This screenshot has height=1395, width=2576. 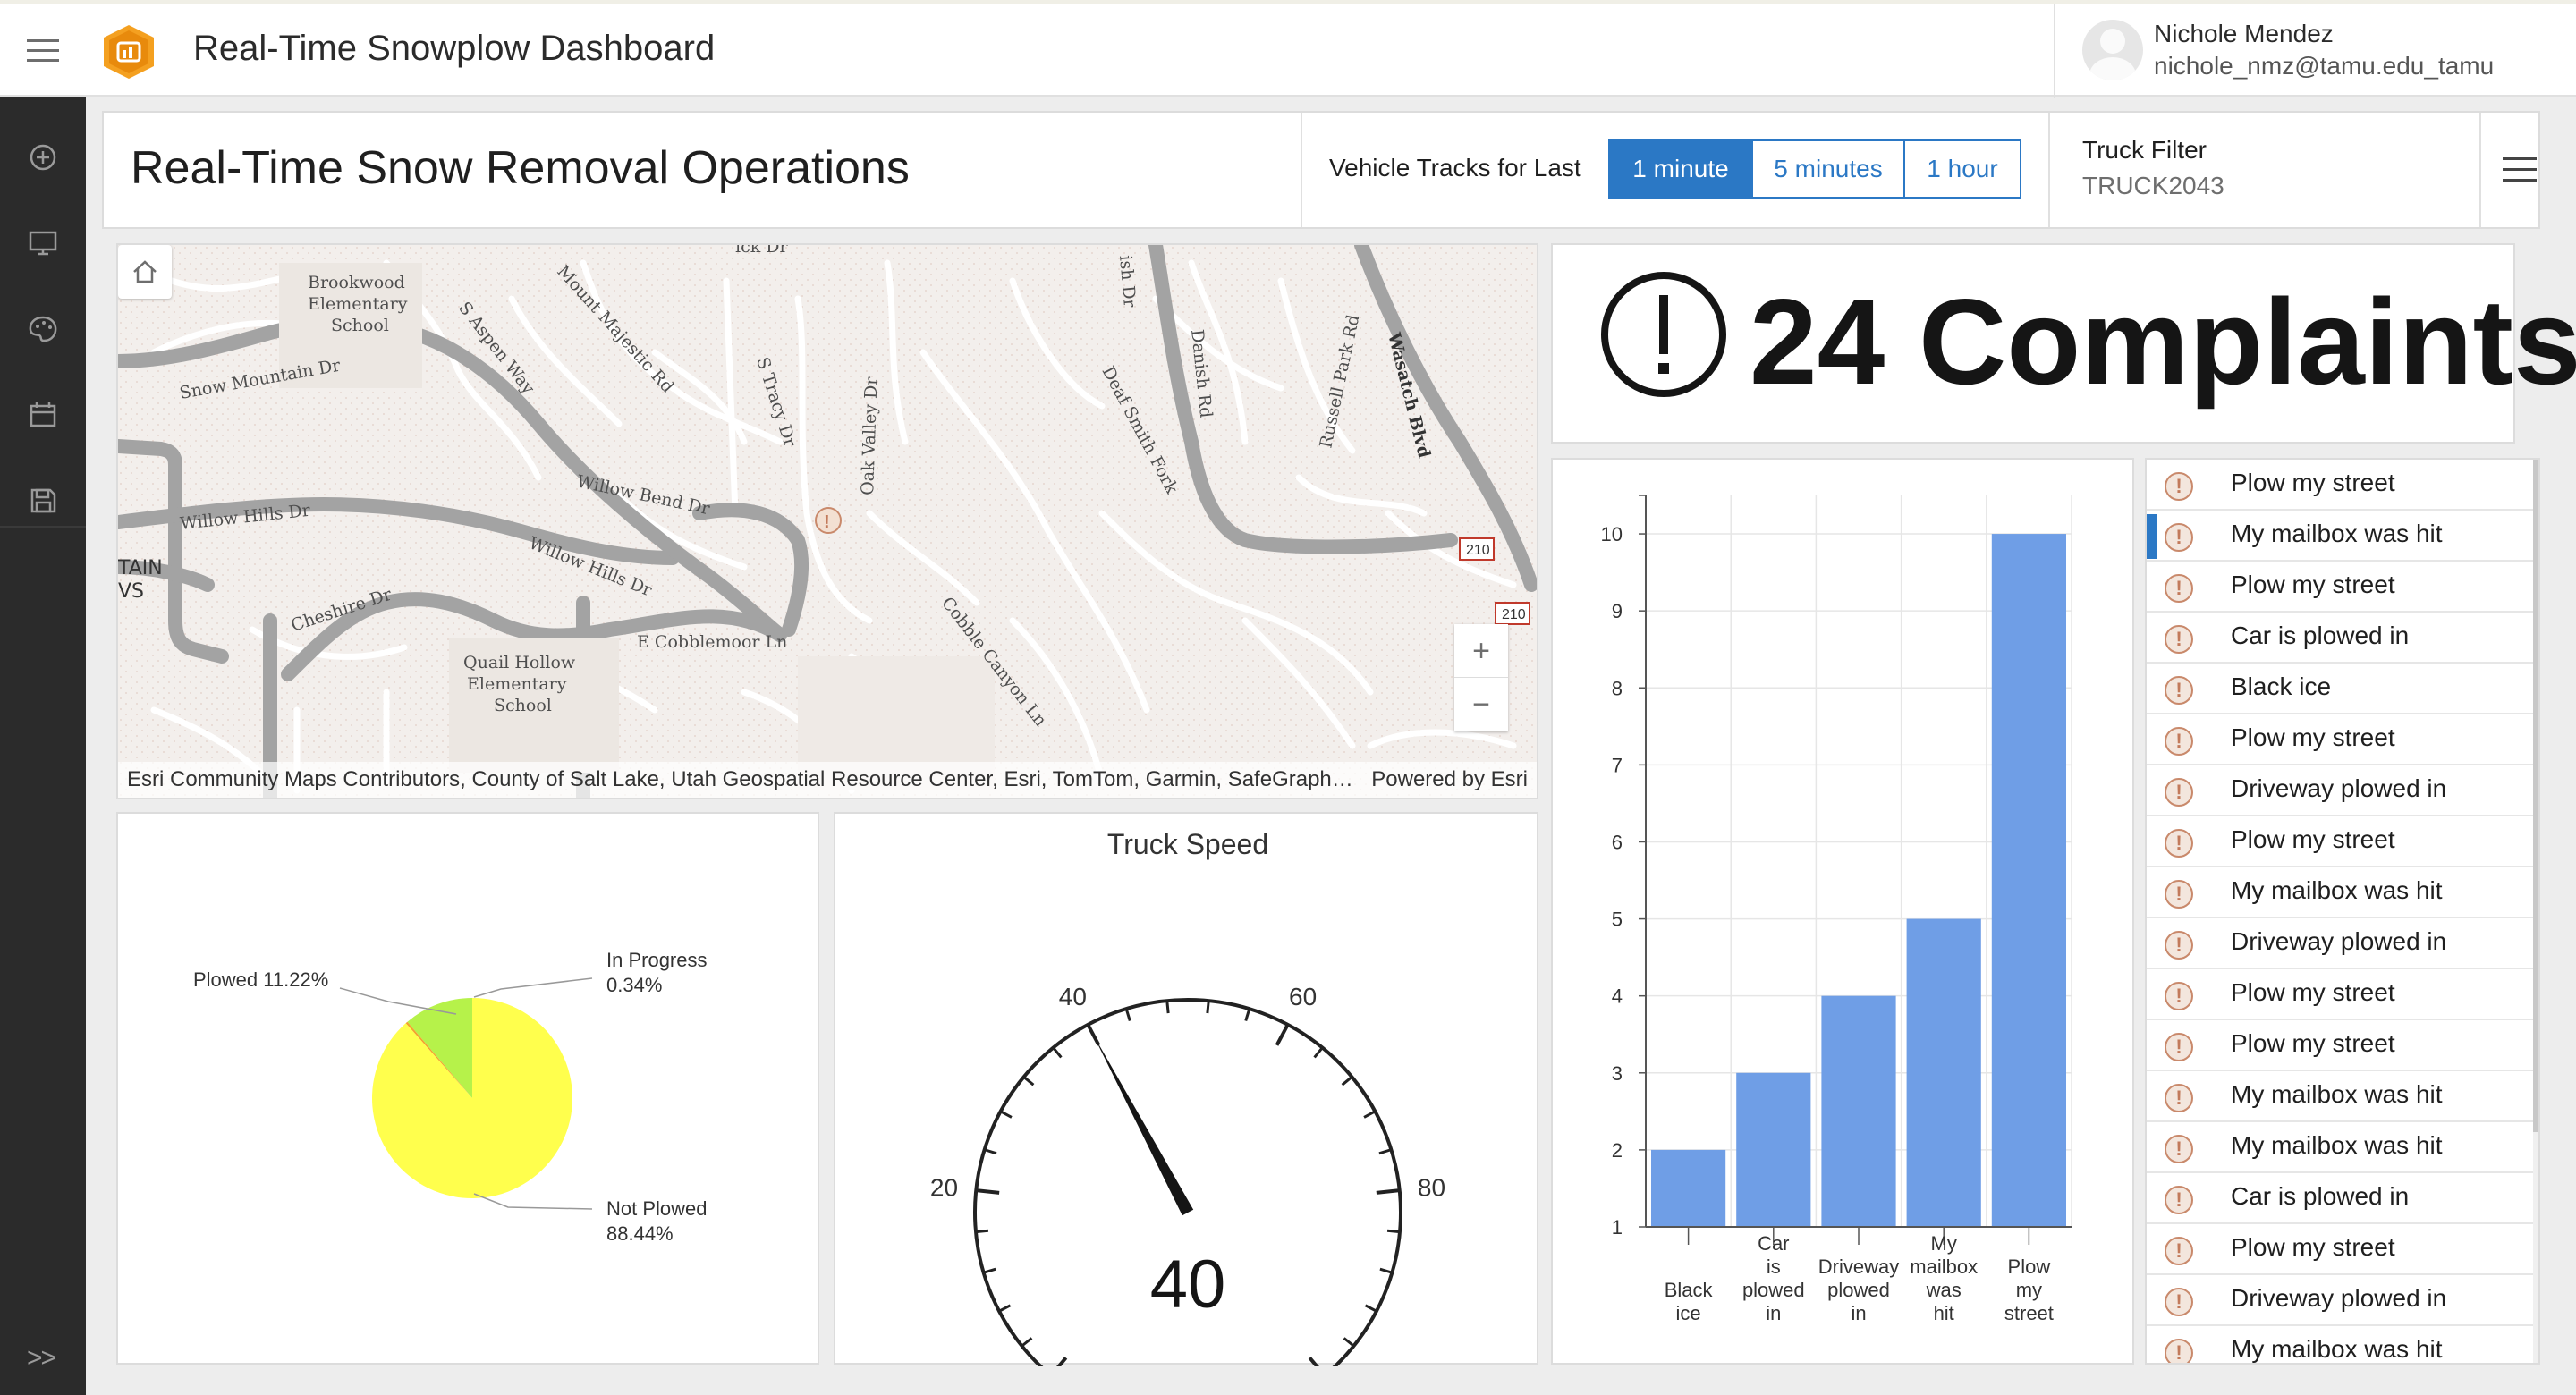 What do you see at coordinates (520, 168) in the screenshot?
I see `page-title: Real-Time Snow Removal Operations` at bounding box center [520, 168].